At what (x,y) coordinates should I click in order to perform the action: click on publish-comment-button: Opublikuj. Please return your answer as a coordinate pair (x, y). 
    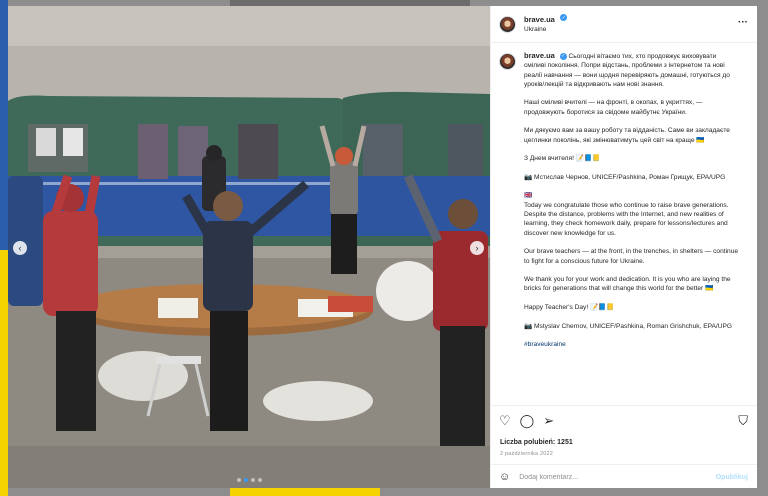
    Looking at the image, I should click on (732, 477).